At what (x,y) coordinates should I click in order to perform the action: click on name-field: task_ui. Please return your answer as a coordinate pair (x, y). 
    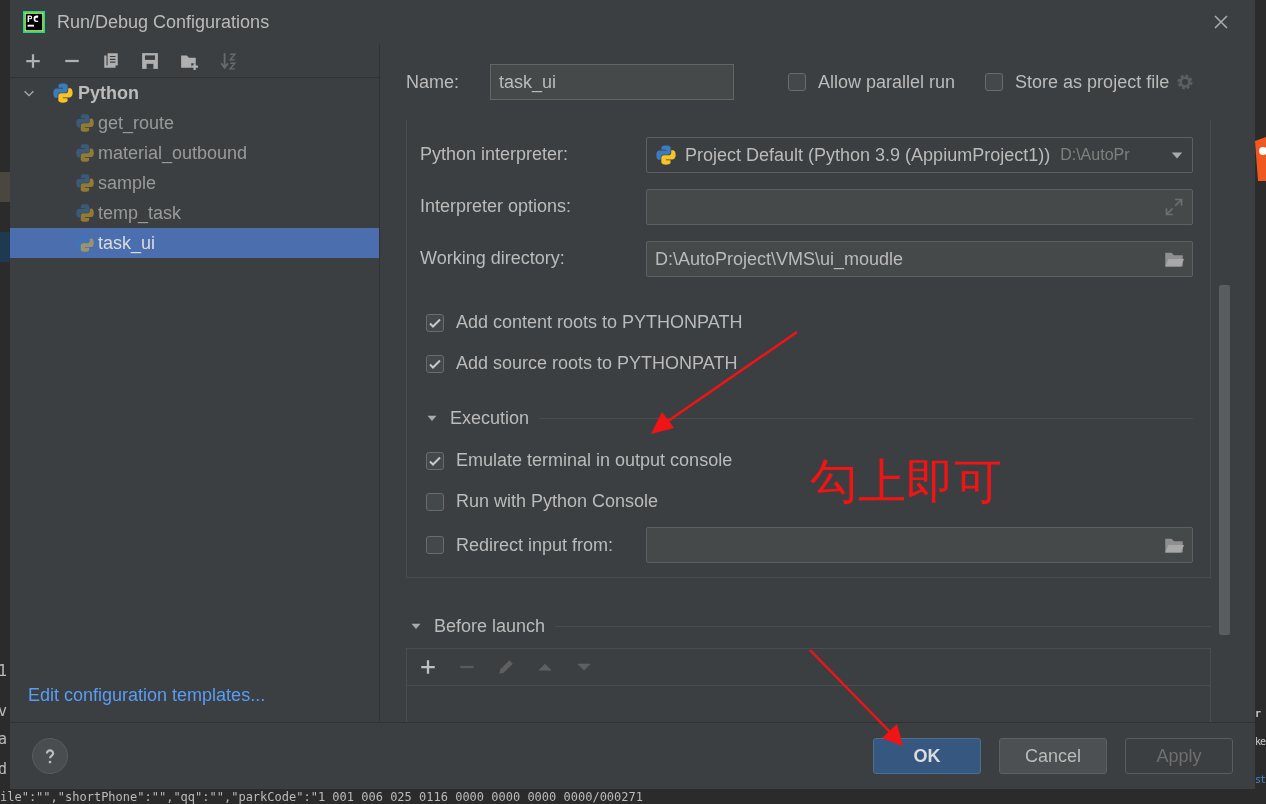
    Looking at the image, I should click on (612, 82).